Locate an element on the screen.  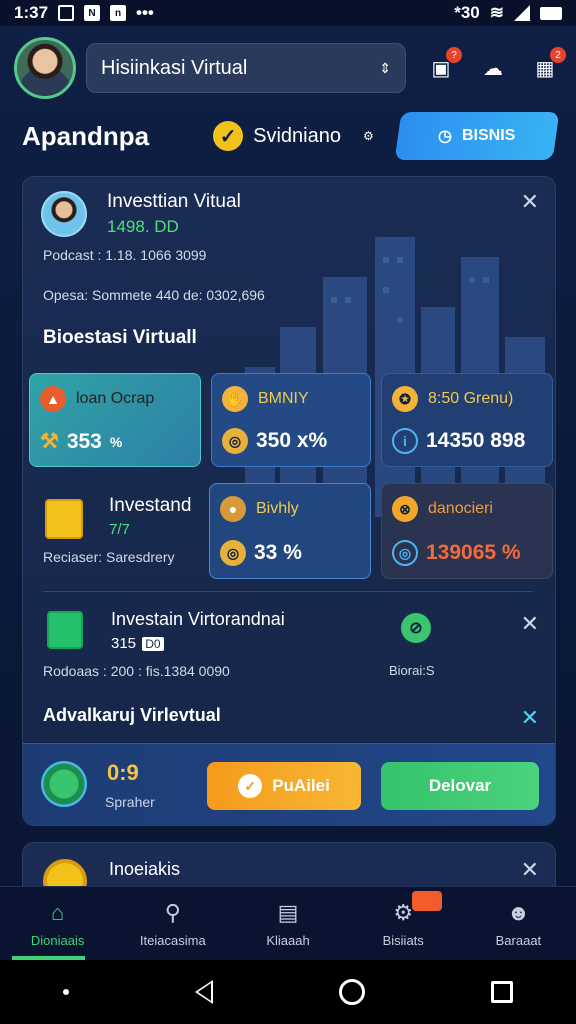
row3-meta: Rodoaas : 200 : fis.1384 0090 is located at coordinates (136, 671).